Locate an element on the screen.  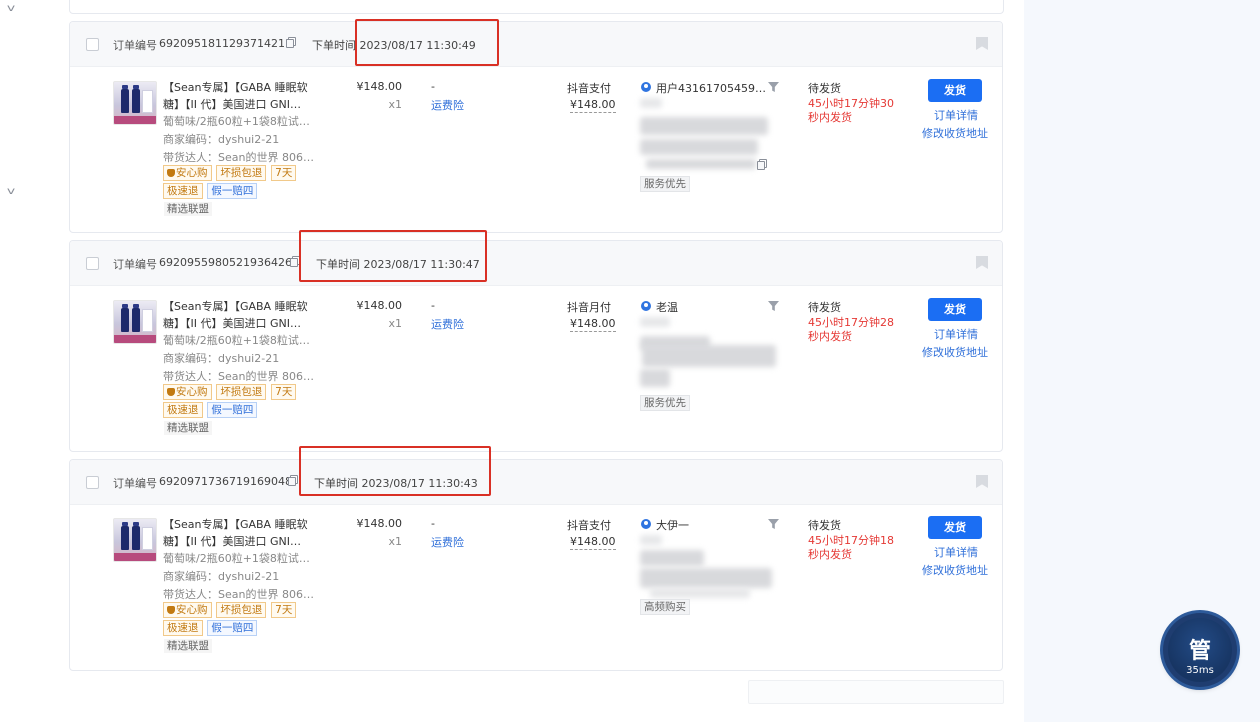
pay-method: 抖音支付 is located at coordinates (589, 525).